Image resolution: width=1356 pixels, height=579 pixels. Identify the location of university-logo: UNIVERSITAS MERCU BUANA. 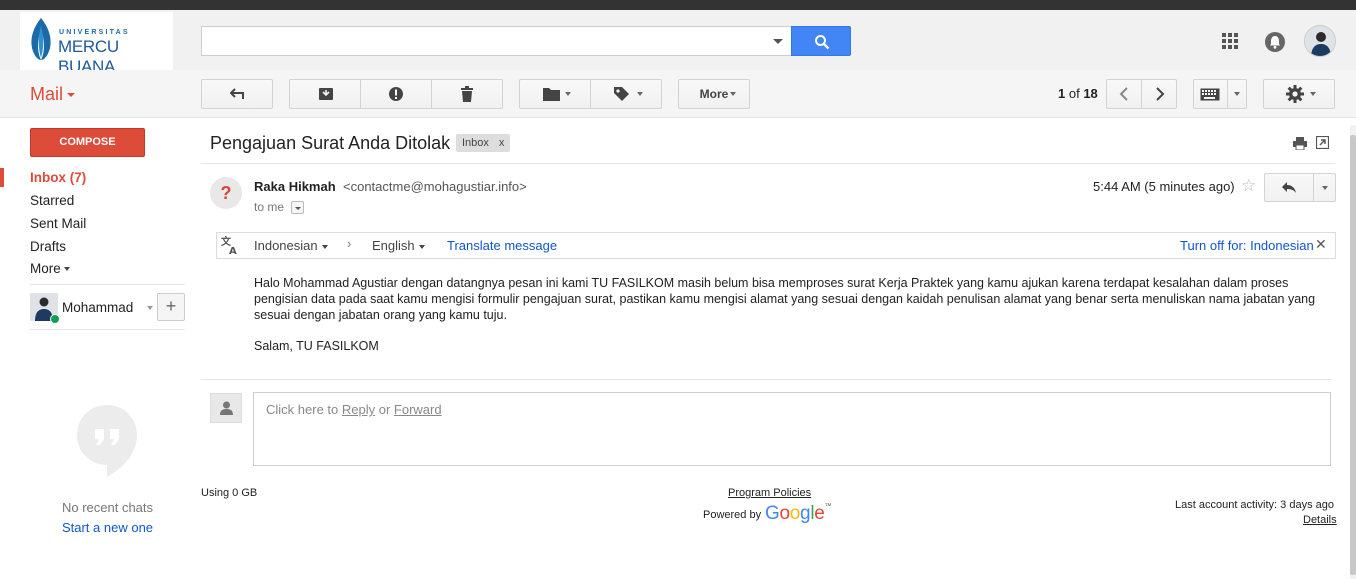
(96, 44).